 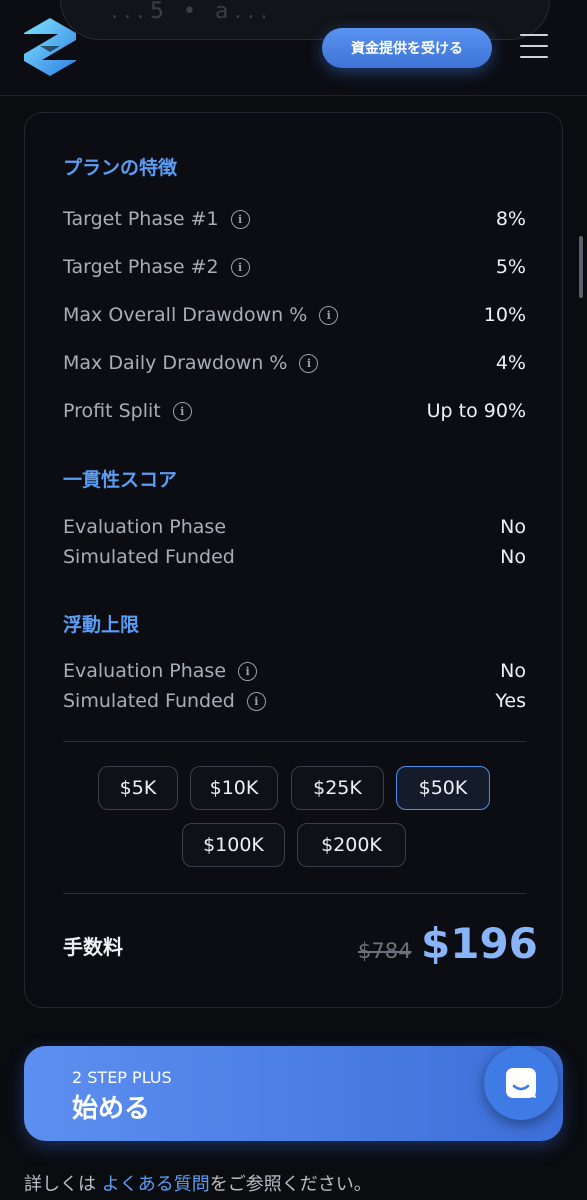 I want to click on plan-name-label: 2 STEP PLUS, so click(x=122, y=1077).